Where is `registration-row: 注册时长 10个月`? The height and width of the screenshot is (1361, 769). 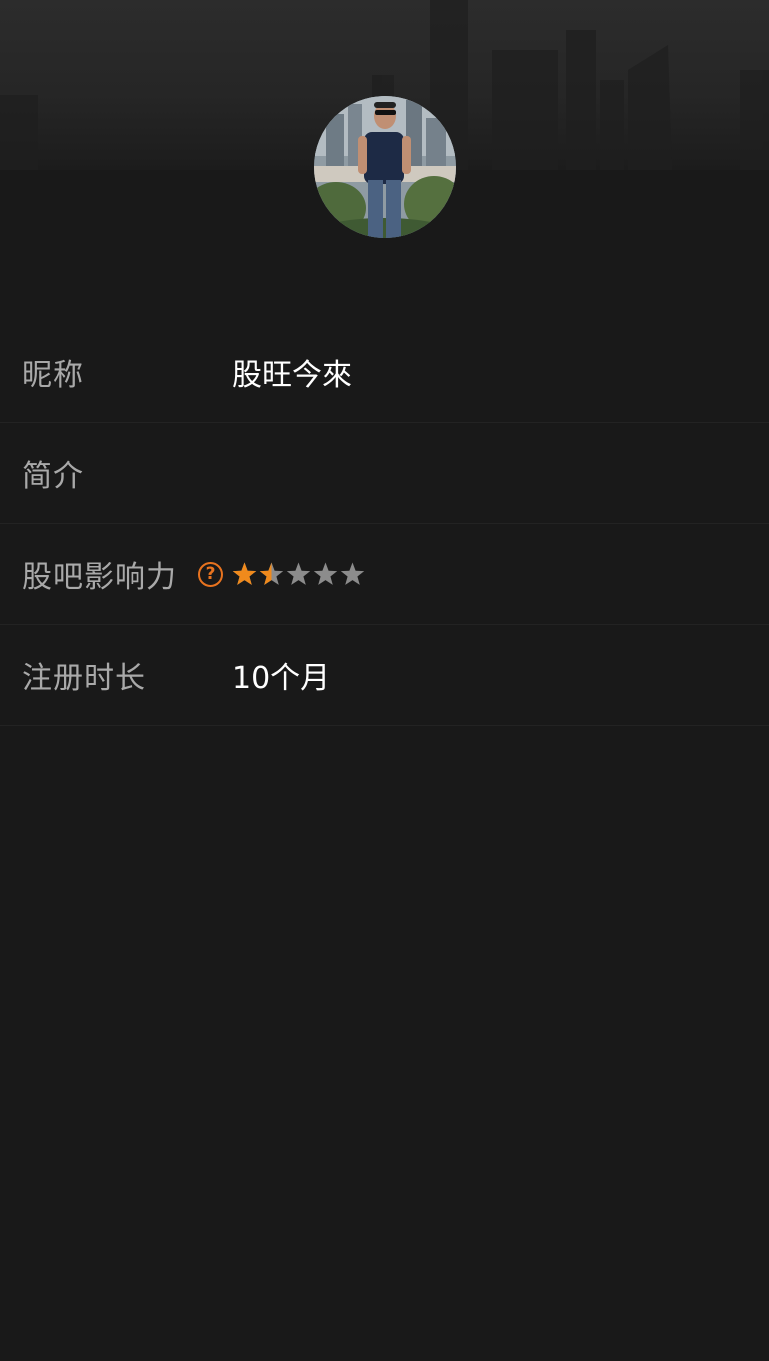
registration-row: 注册时长 10个月 is located at coordinates (384, 675).